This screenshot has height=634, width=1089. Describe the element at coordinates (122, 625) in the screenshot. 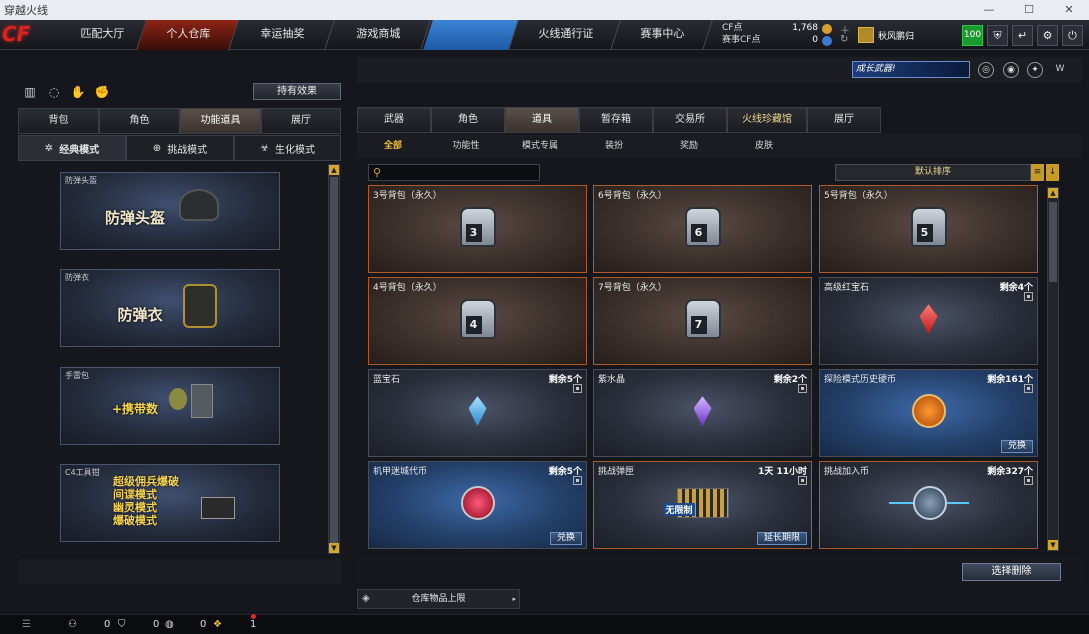

I see `shield-status-icon: ⛉` at that location.